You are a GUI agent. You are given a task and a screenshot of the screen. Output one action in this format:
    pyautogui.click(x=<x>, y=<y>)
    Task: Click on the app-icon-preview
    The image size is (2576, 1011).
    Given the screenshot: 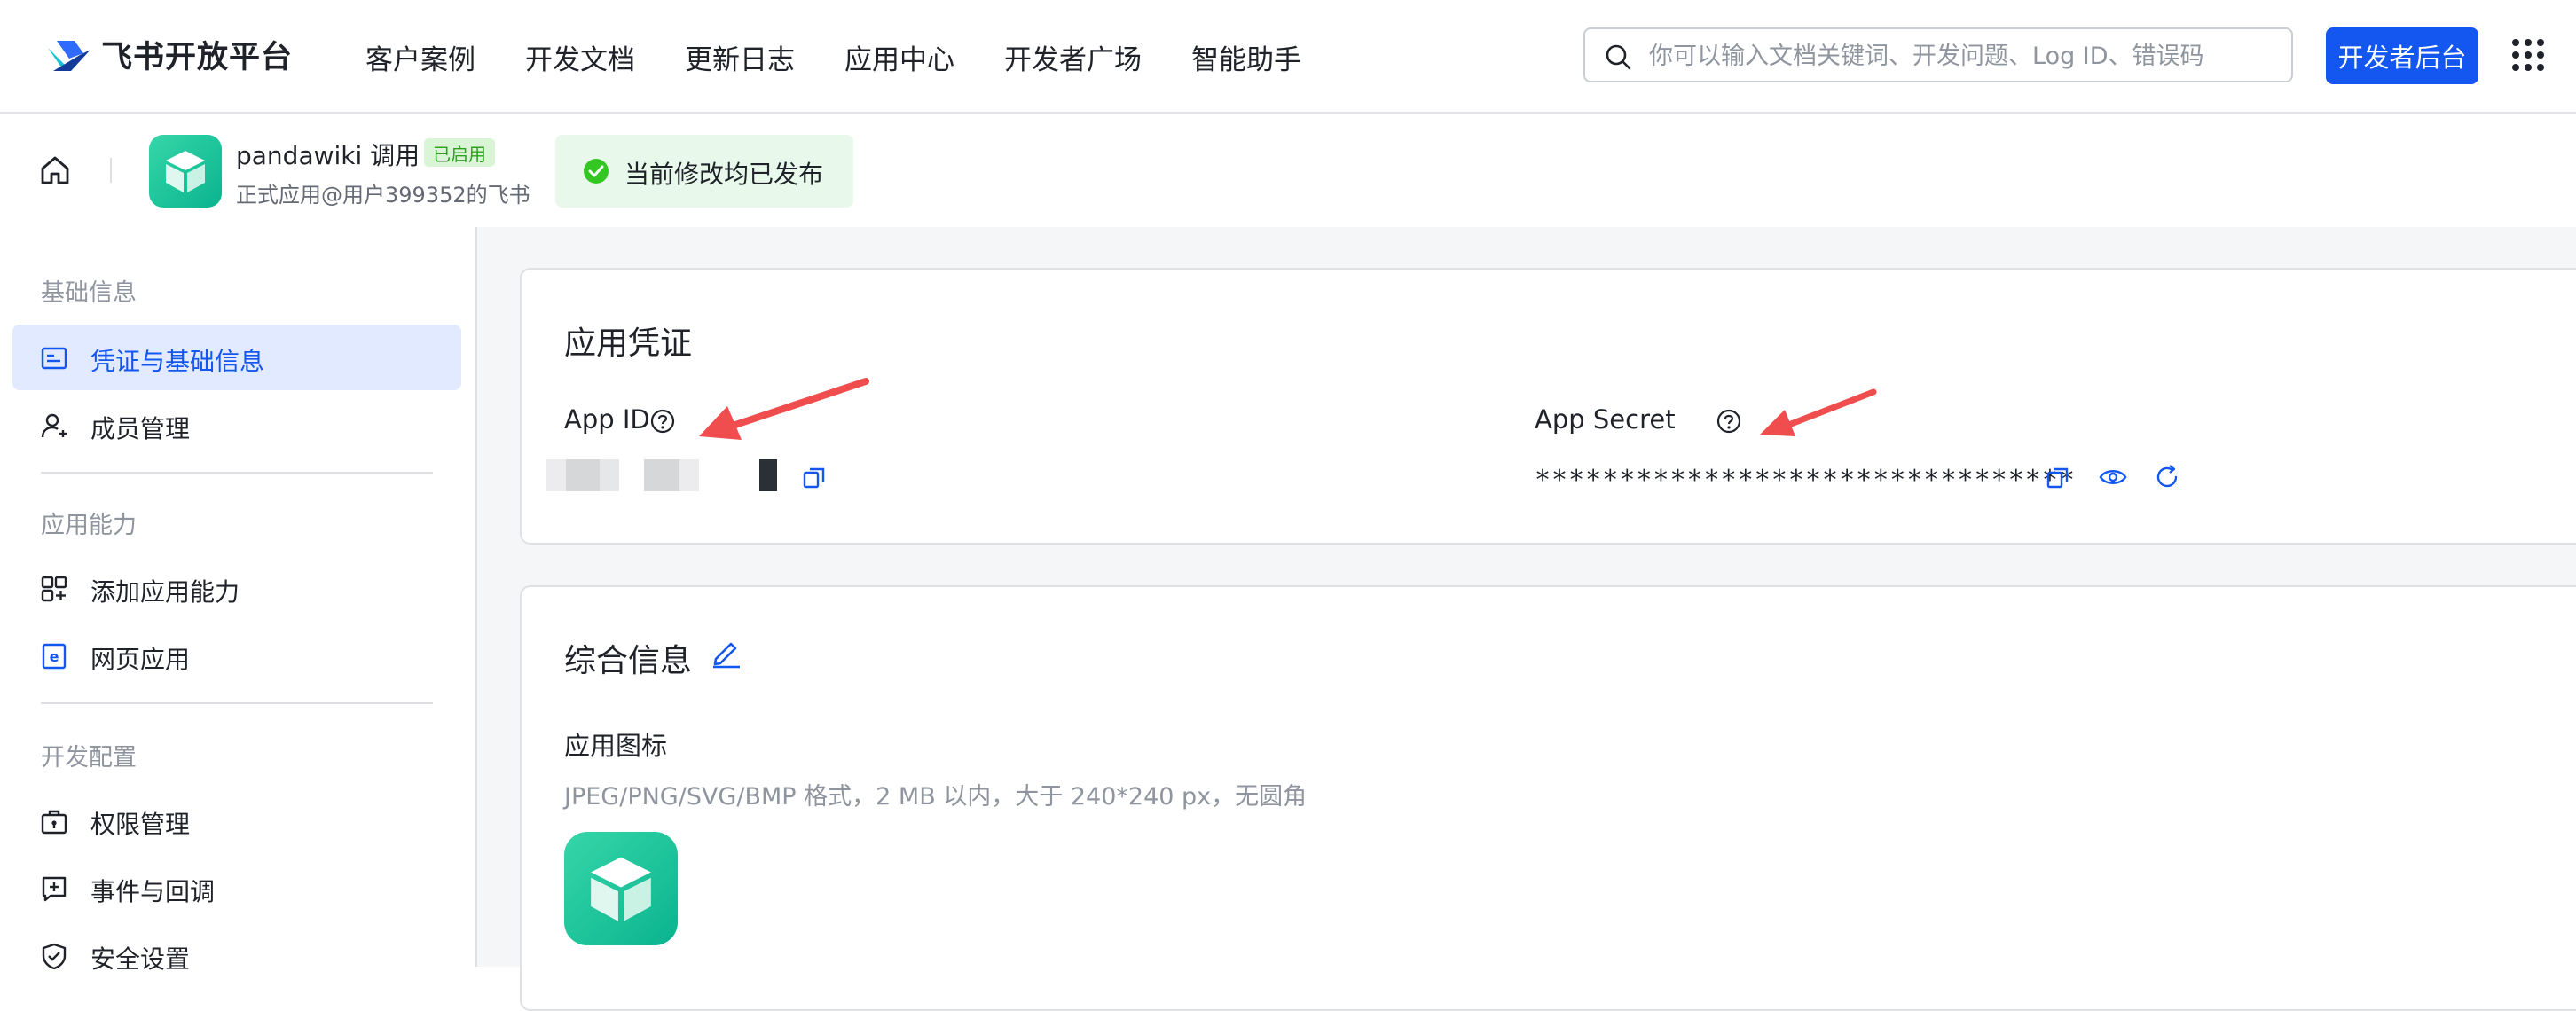 What is the action you would take?
    pyautogui.click(x=621, y=888)
    